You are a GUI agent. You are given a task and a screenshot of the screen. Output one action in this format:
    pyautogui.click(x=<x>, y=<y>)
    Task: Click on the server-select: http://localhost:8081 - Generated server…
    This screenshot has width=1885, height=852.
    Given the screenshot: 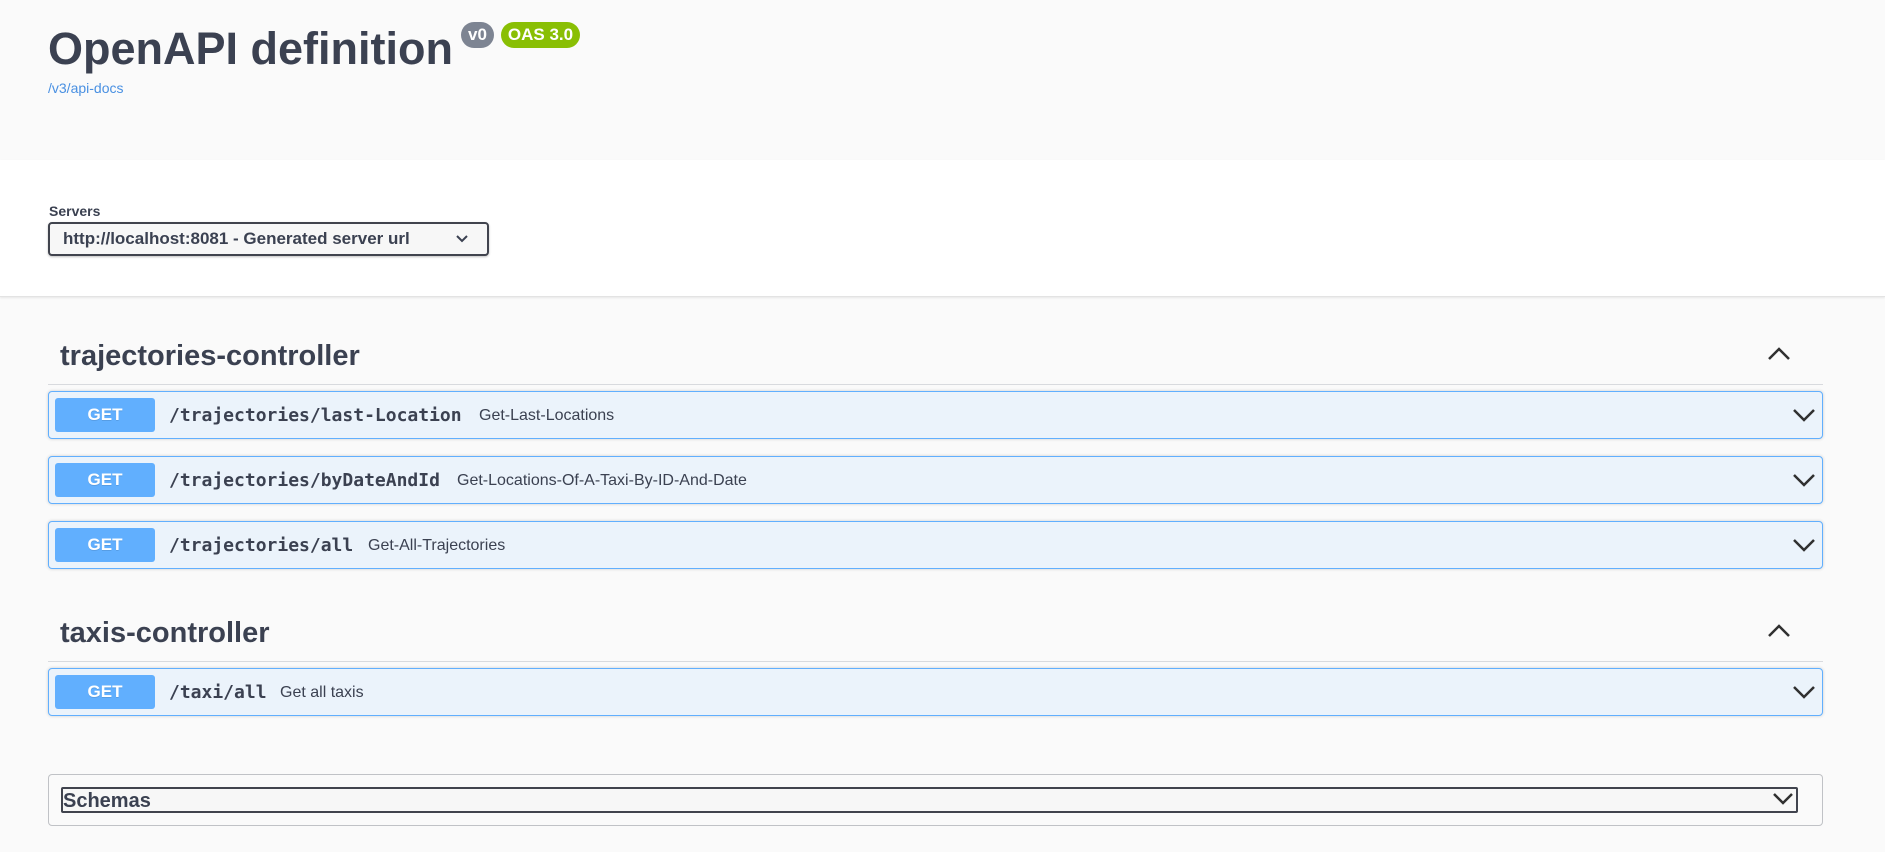 What is the action you would take?
    pyautogui.click(x=268, y=239)
    